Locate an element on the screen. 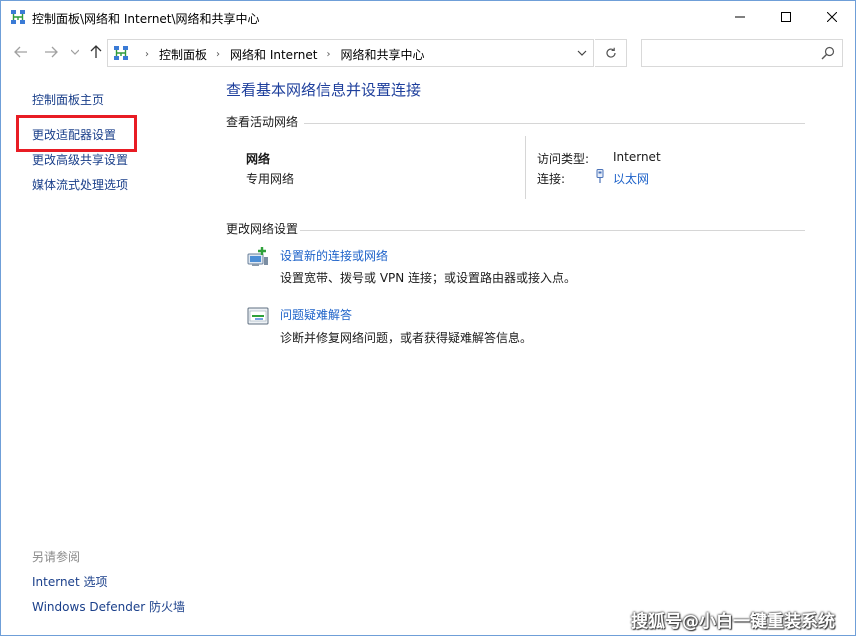 Image resolution: width=856 pixels, height=636 pixels. change-advanced-sharing-link: 更改高级共享设置 is located at coordinates (80, 159).